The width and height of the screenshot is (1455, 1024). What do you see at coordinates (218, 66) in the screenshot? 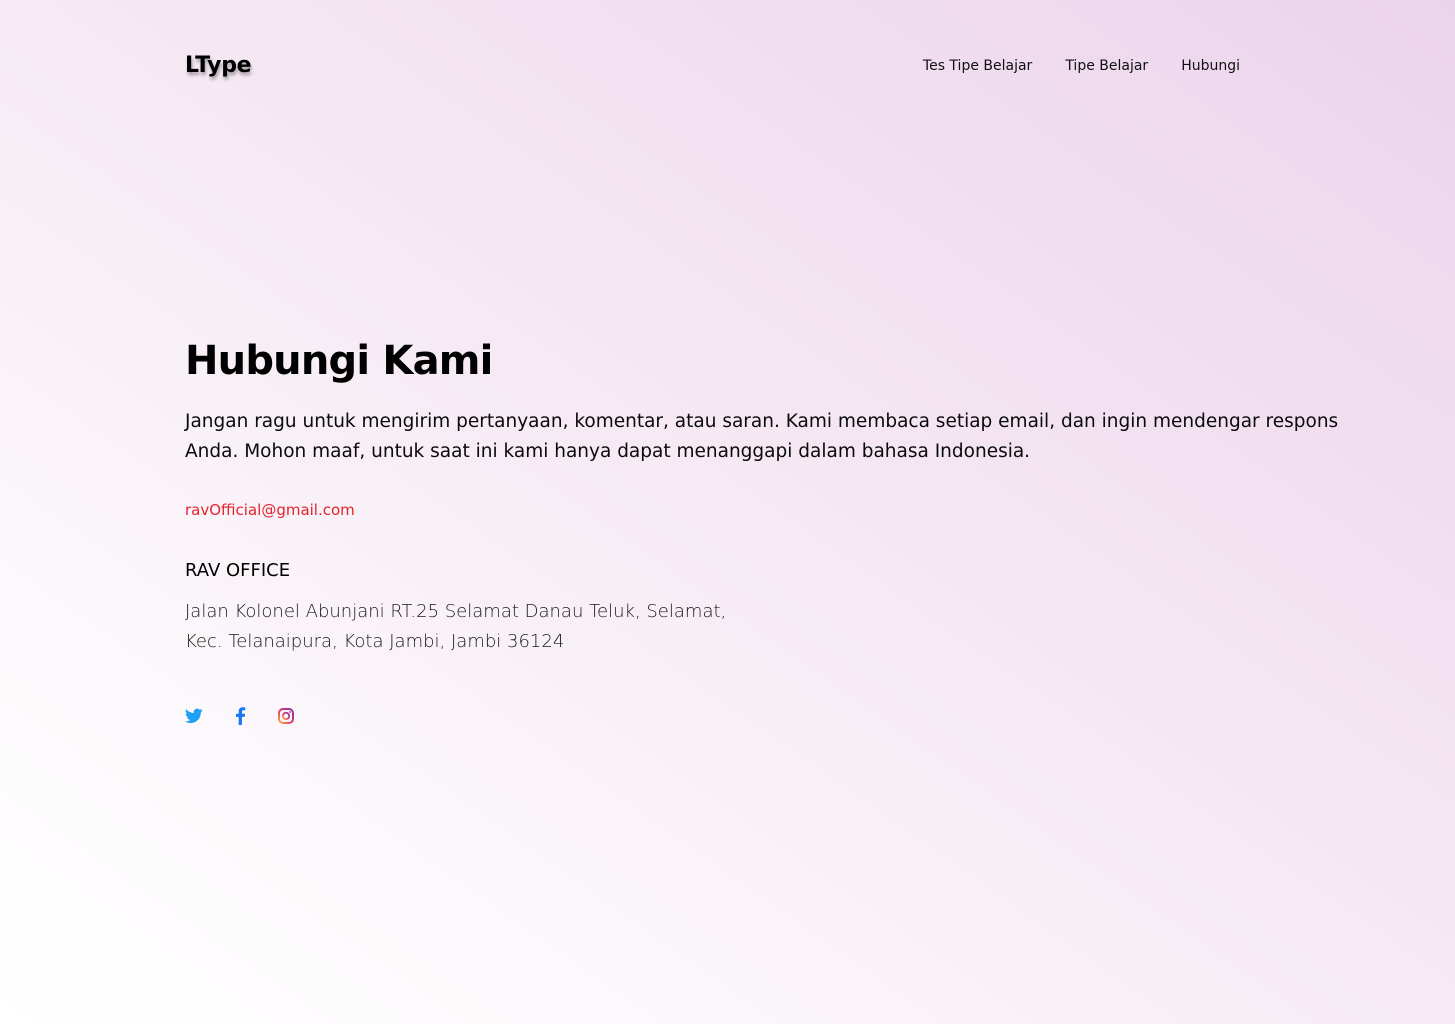
I see `logo: LType` at bounding box center [218, 66].